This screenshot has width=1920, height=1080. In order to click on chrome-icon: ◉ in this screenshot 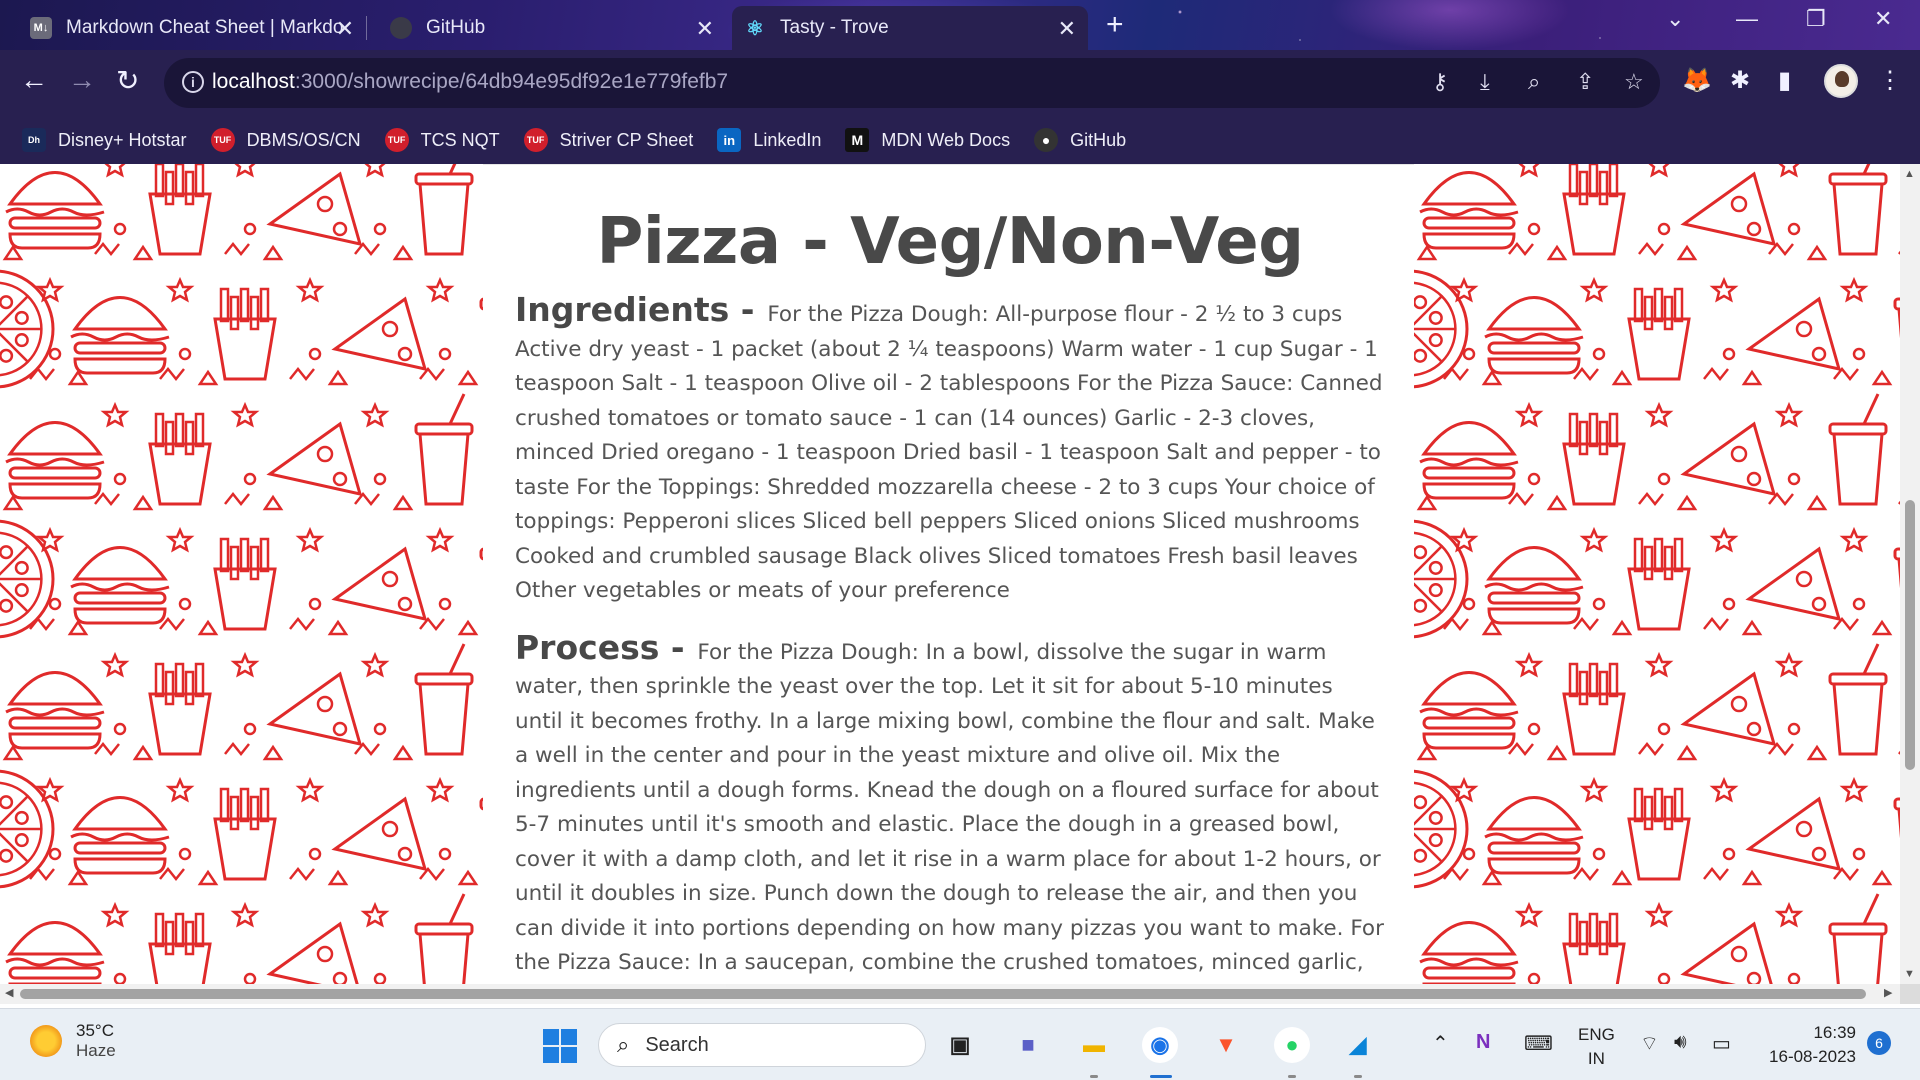, I will do `click(1160, 1045)`.